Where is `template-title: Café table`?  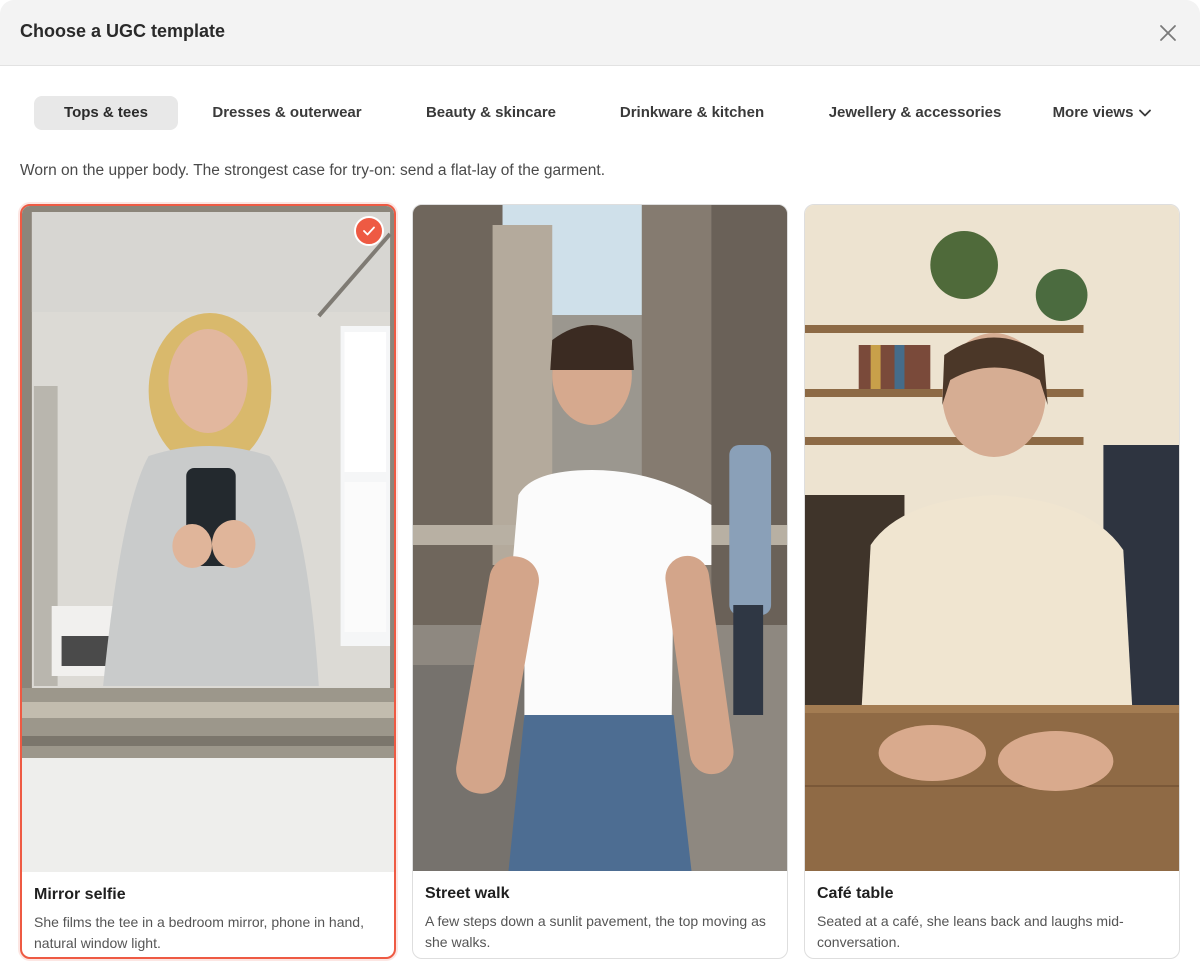
template-title: Café table is located at coordinates (855, 893).